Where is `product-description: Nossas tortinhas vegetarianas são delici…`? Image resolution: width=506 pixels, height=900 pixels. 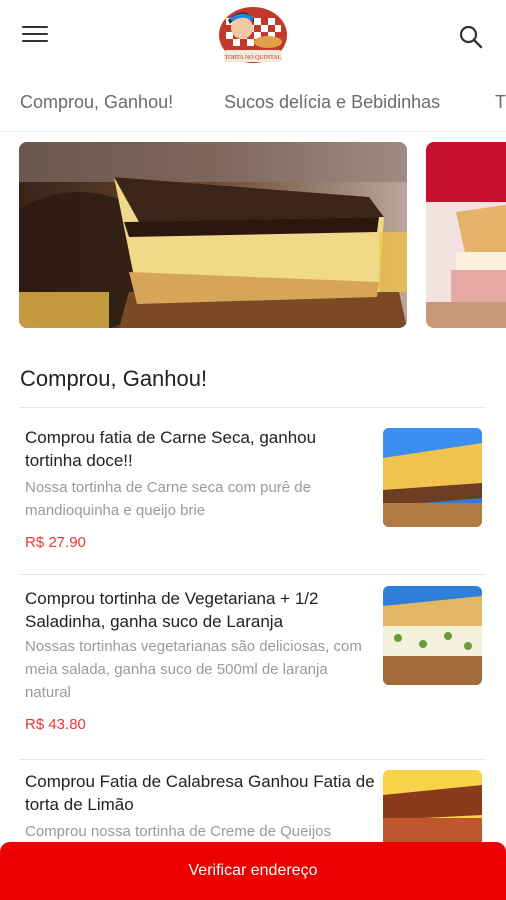
product-description: Nossas tortinhas vegetarianas são delici… is located at coordinates (193, 669).